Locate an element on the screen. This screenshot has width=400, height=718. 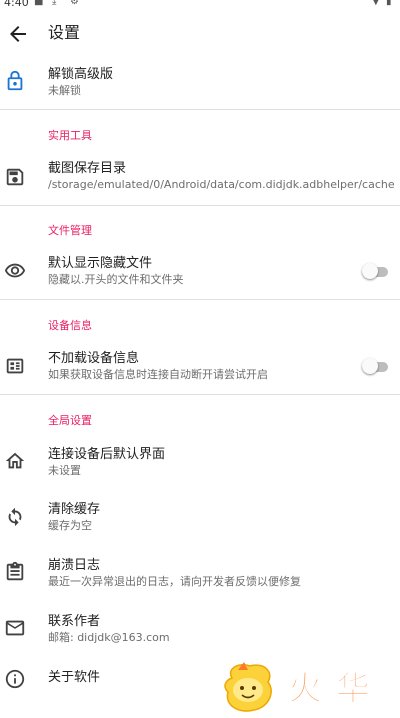
status-notification-icon: ■ is located at coordinates (39, 3).